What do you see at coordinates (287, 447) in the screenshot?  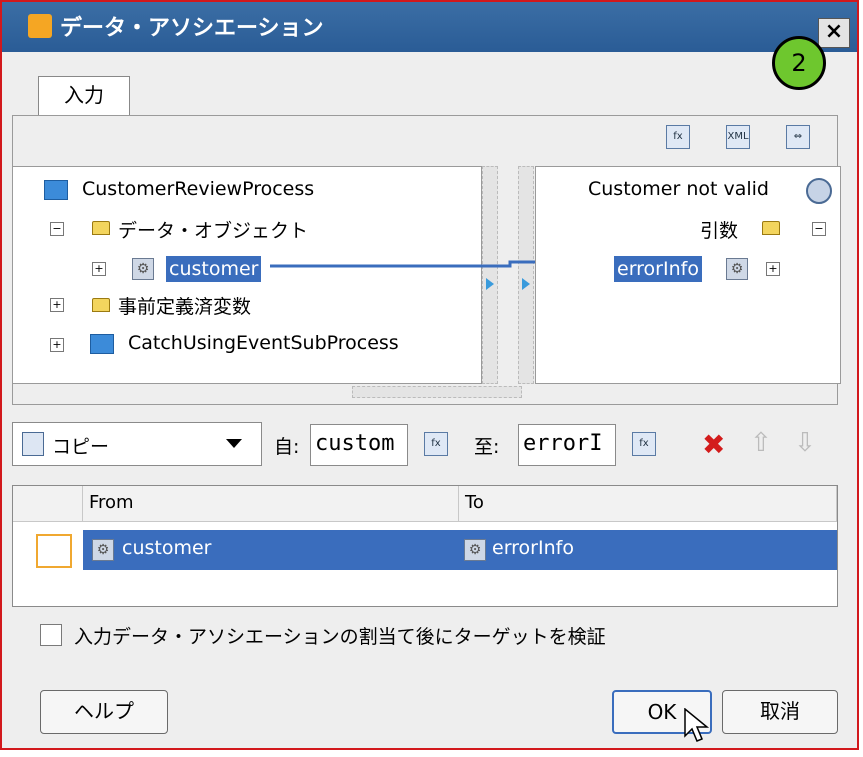 I see `from-label: 自:` at bounding box center [287, 447].